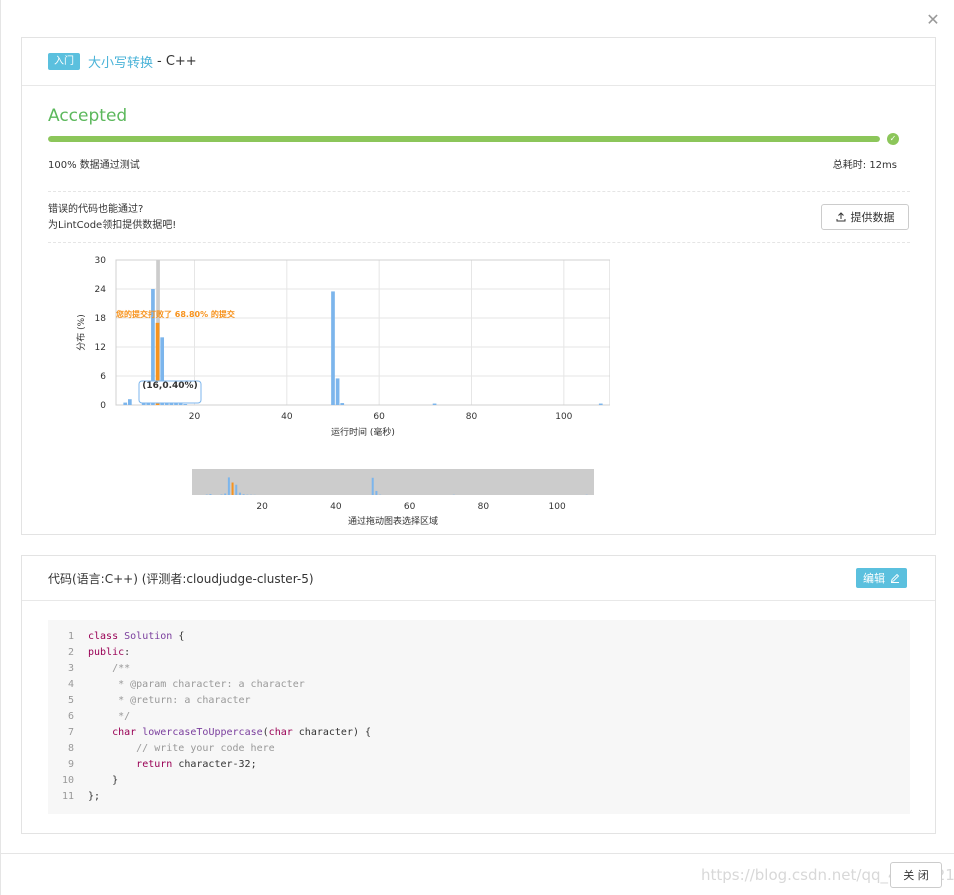 This screenshot has height=895, width=954. Describe the element at coordinates (477, 853) in the screenshot. I see `footer-divider` at that location.